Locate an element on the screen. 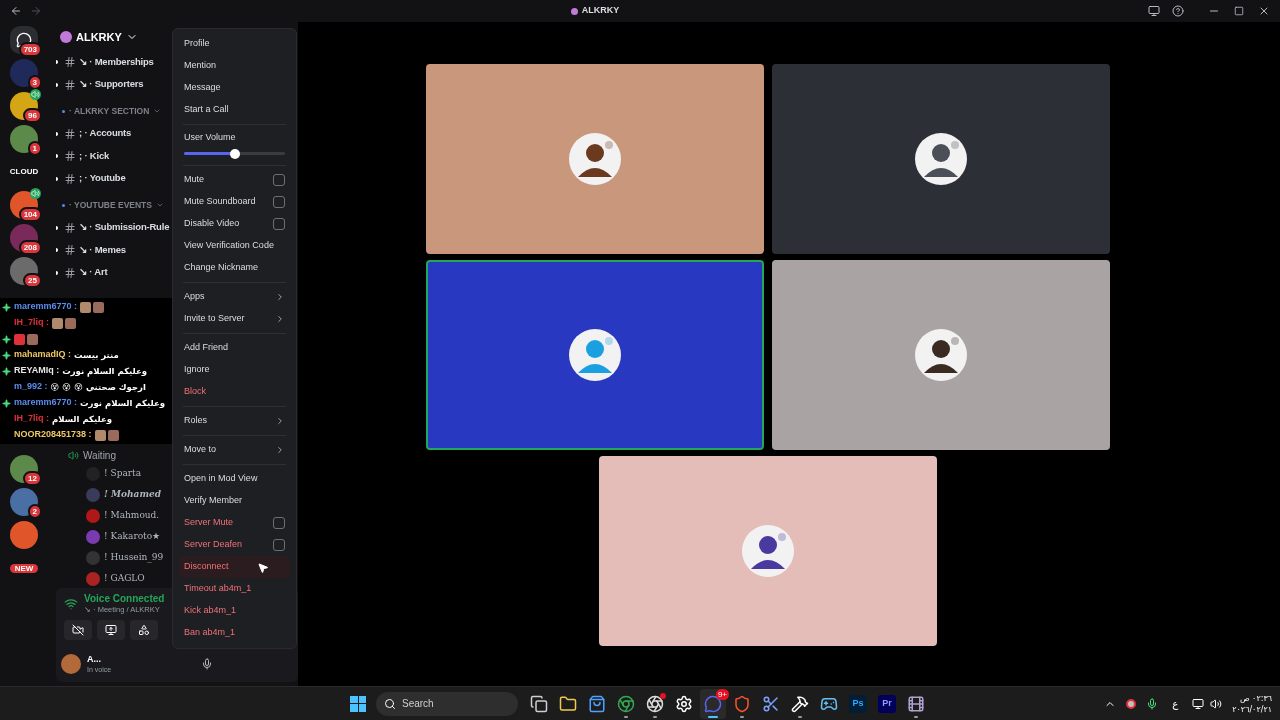  unread-badge: 12 is located at coordinates (32, 478).